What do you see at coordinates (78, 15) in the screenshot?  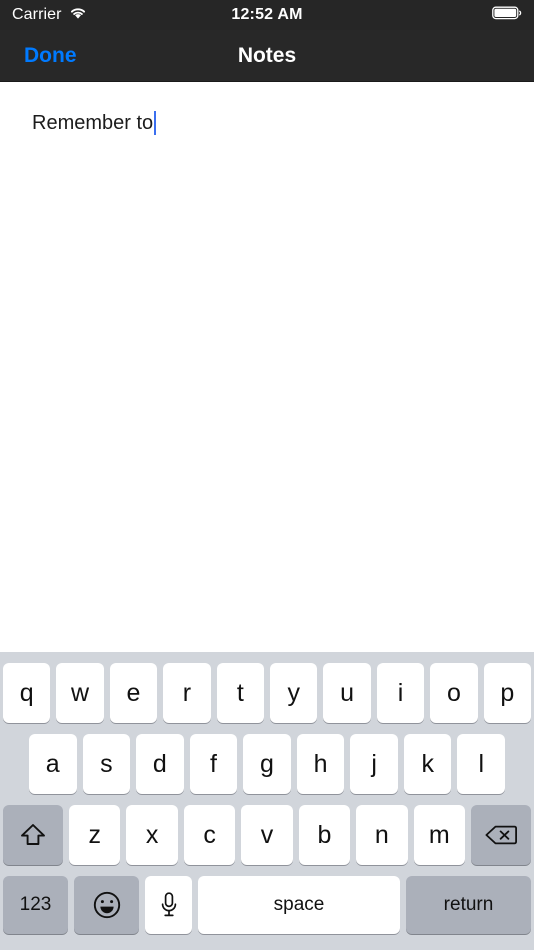 I see `wifi-icon` at bounding box center [78, 15].